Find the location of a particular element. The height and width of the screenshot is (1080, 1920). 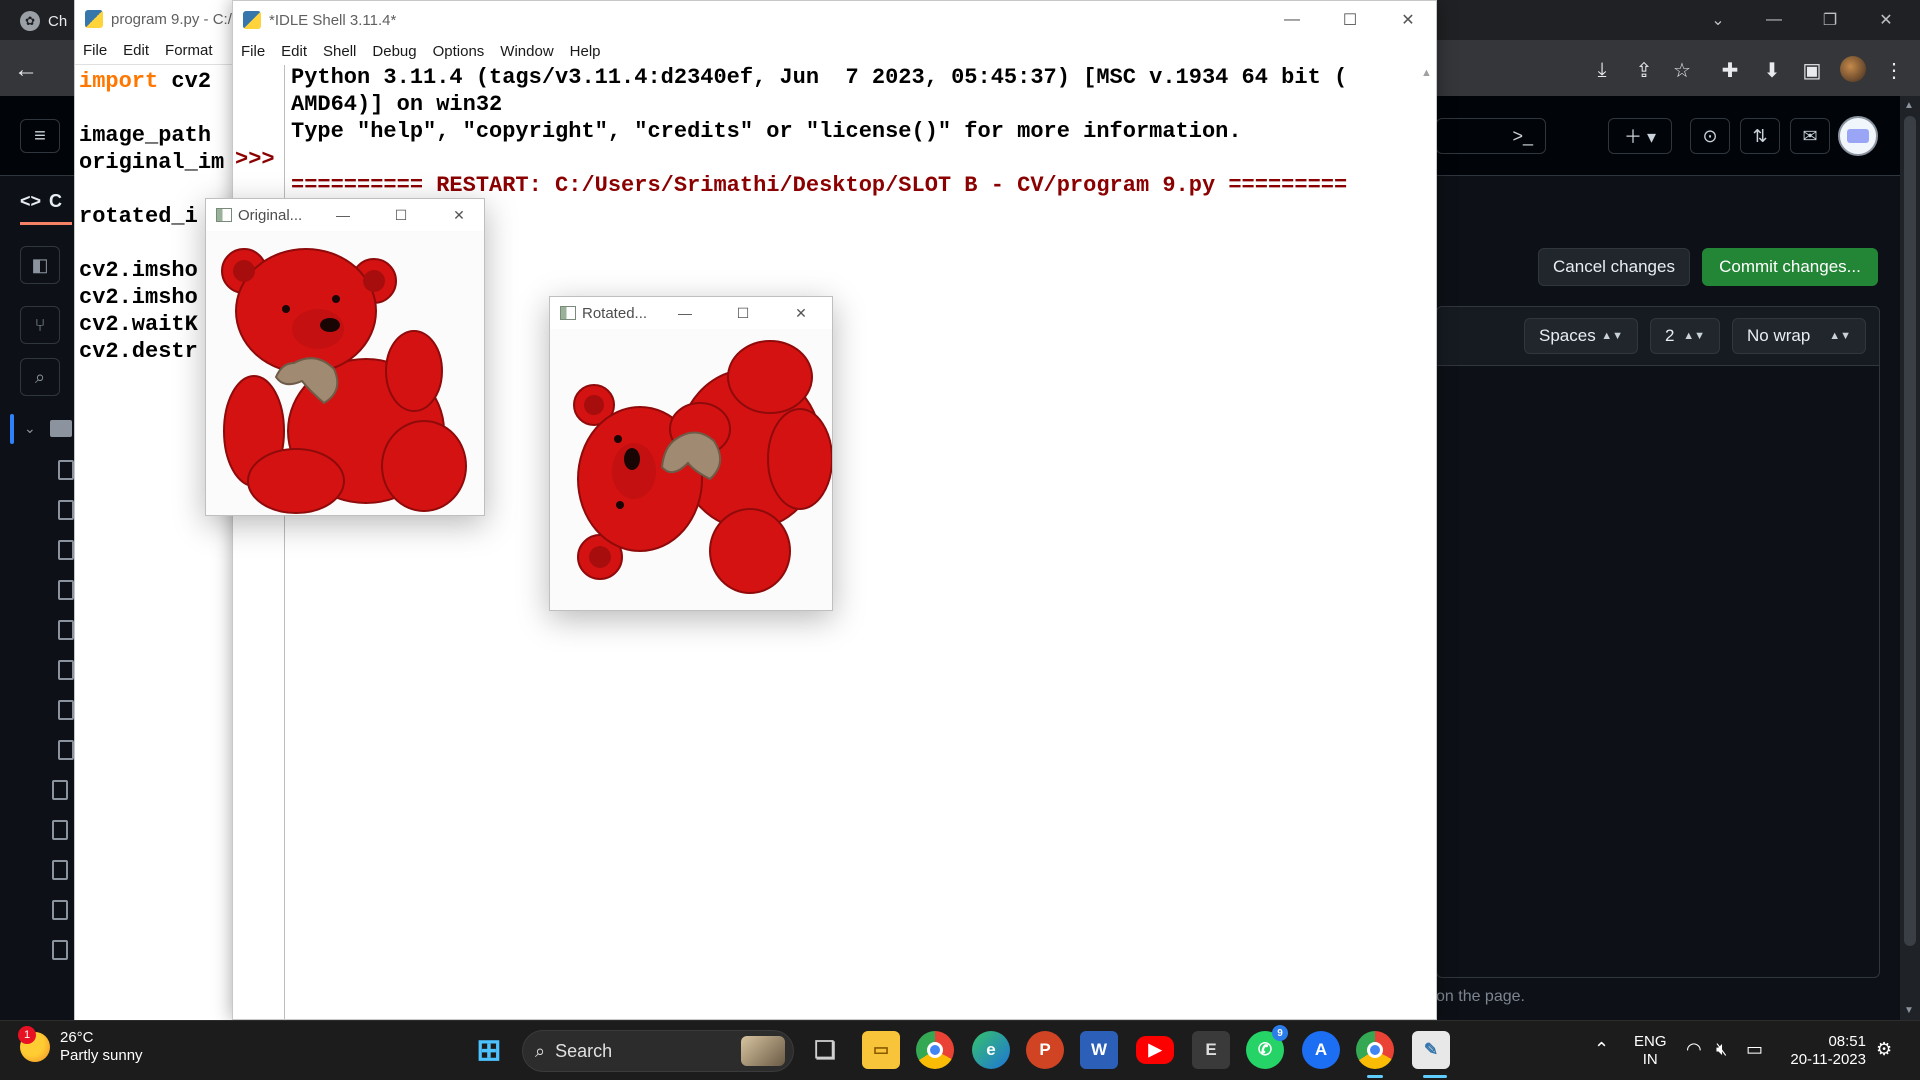

command-palette-button: >_ is located at coordinates (1491, 136).